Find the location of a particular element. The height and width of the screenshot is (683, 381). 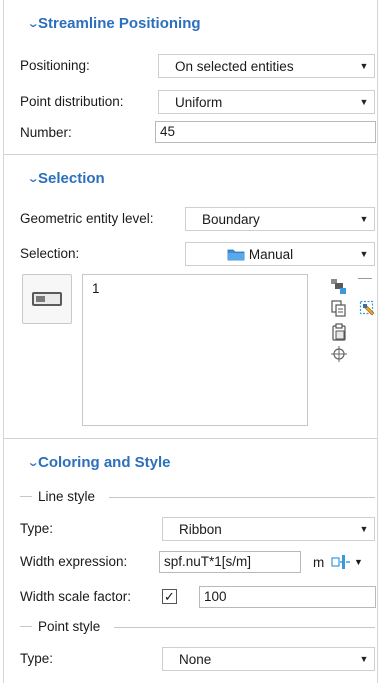

geometric-entity-level-value: Boundary is located at coordinates (231, 219).